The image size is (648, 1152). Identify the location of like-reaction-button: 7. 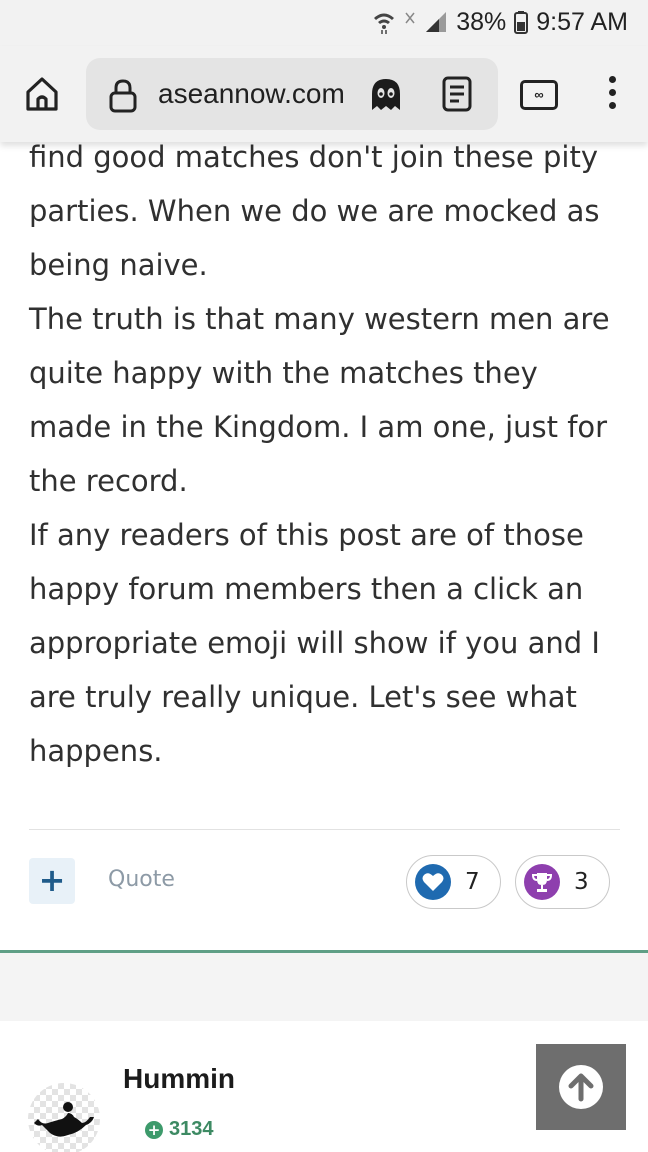
(453, 882).